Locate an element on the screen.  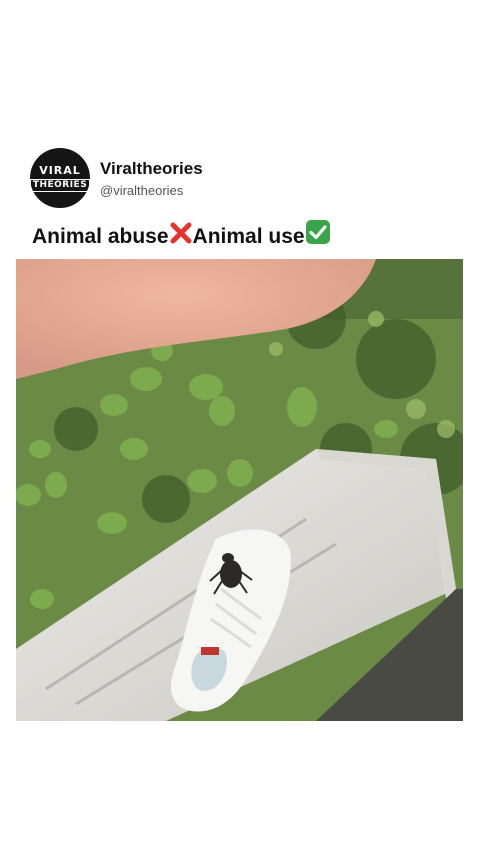
avatar-logo-top: VIRAL is located at coordinates (60, 170).